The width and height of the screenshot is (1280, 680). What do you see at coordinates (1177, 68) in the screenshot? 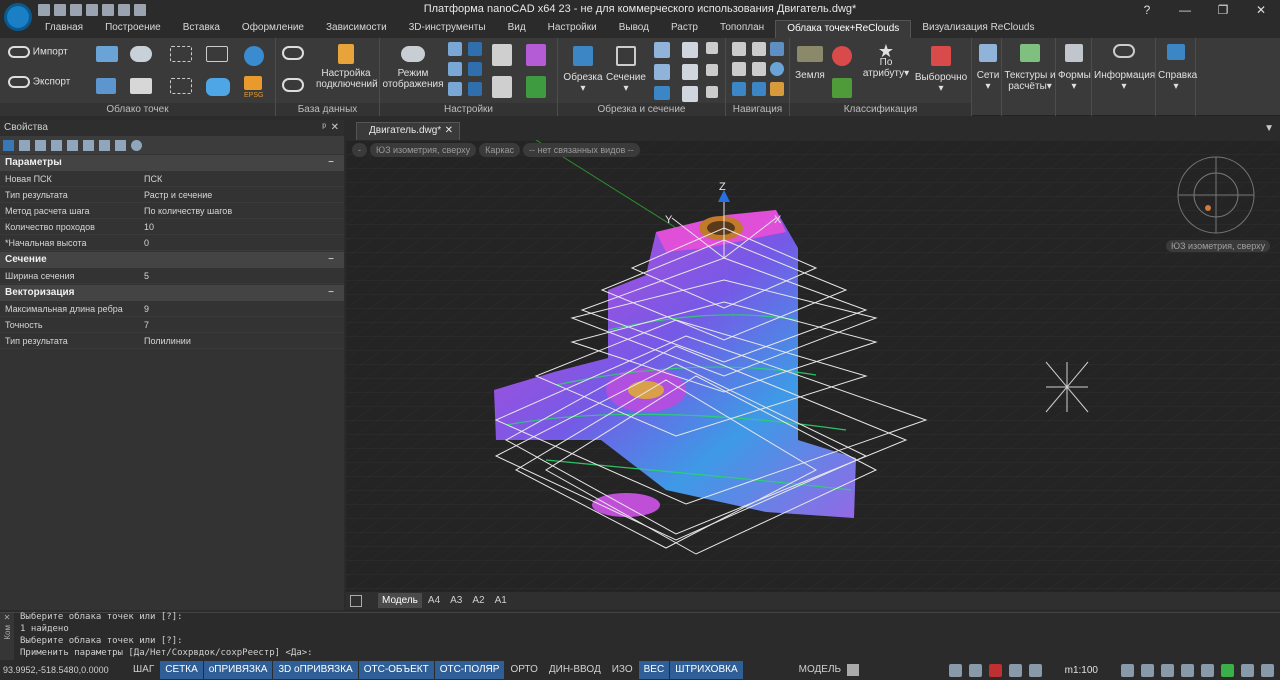
I see `help-button: Справка ▾` at bounding box center [1177, 68].